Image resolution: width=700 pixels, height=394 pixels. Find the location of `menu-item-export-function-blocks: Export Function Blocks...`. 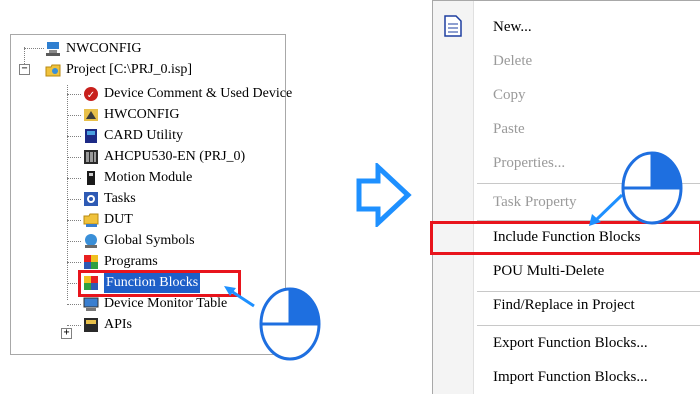

menu-item-export-function-blocks: Export Function Blocks... is located at coordinates (570, 343).